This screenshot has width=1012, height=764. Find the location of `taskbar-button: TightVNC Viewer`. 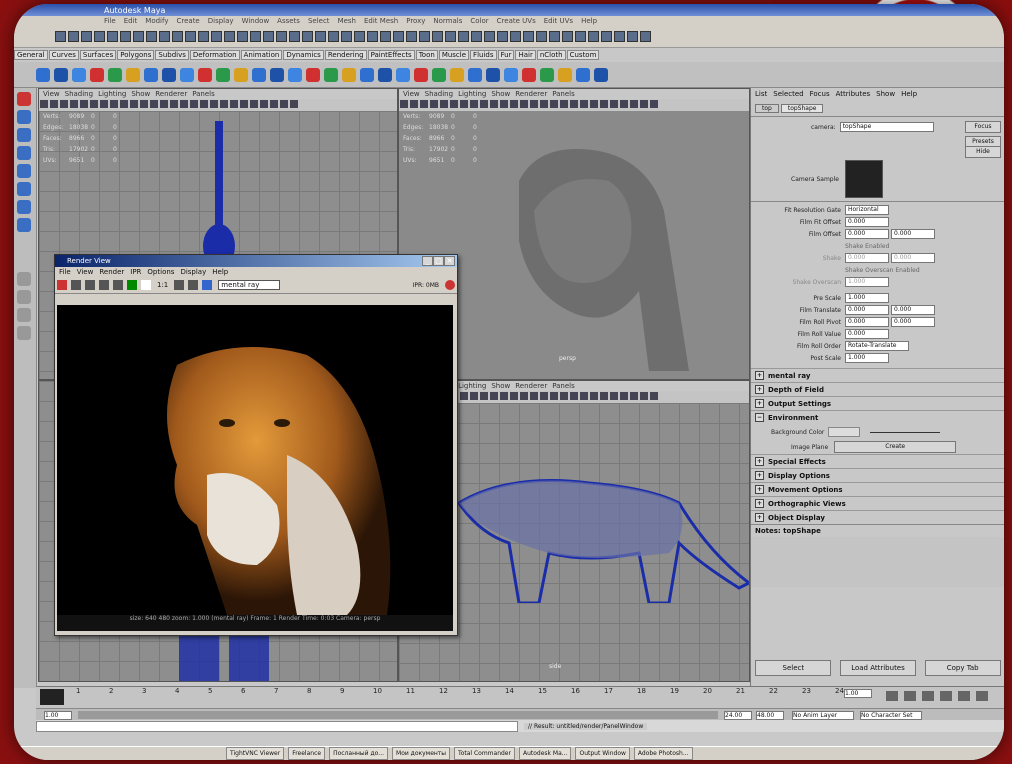

taskbar-button: TightVNC Viewer is located at coordinates (255, 753).